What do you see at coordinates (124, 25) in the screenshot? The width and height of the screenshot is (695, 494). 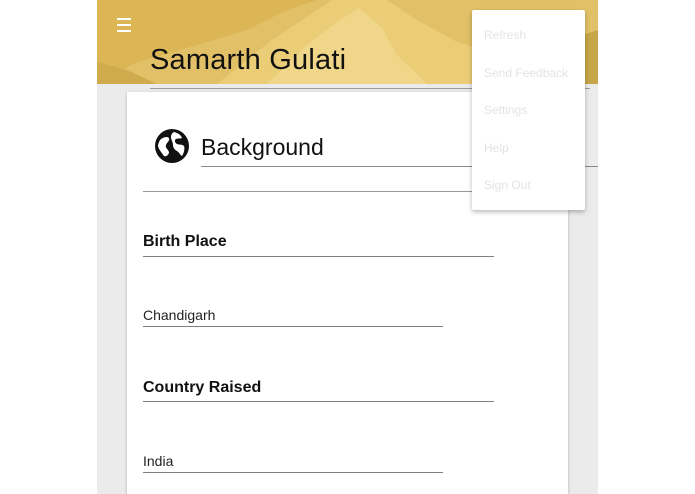 I see `hamburger-menu-icon` at bounding box center [124, 25].